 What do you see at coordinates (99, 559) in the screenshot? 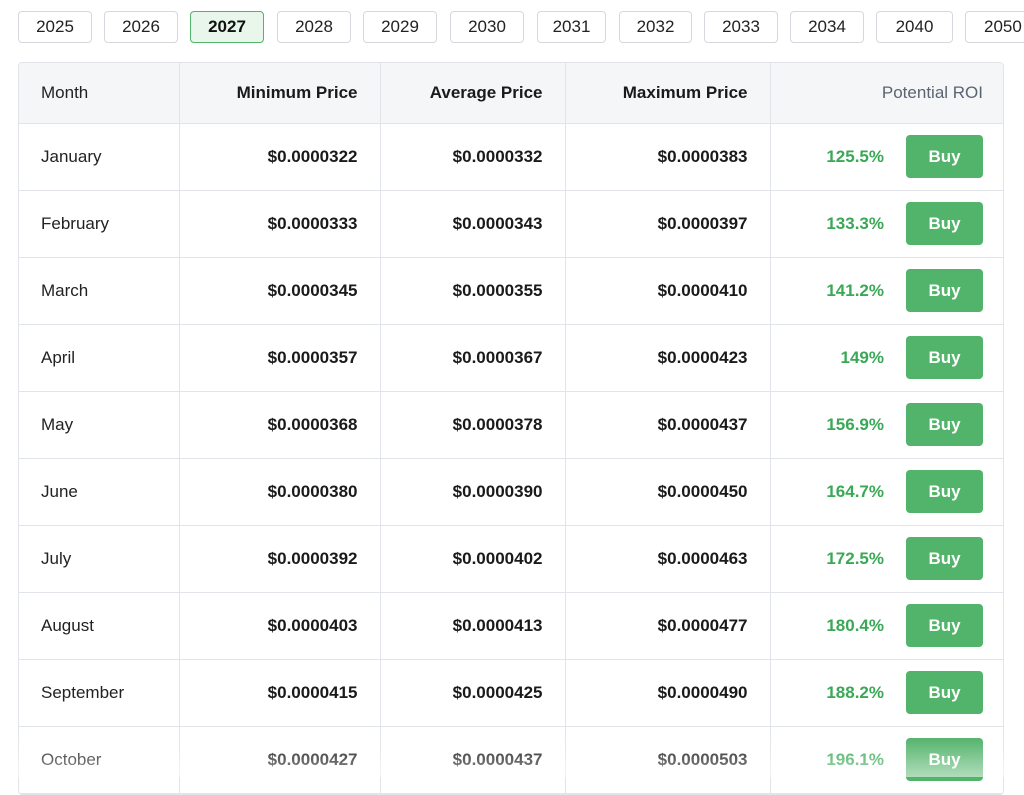
I see `month-cell: July` at bounding box center [99, 559].